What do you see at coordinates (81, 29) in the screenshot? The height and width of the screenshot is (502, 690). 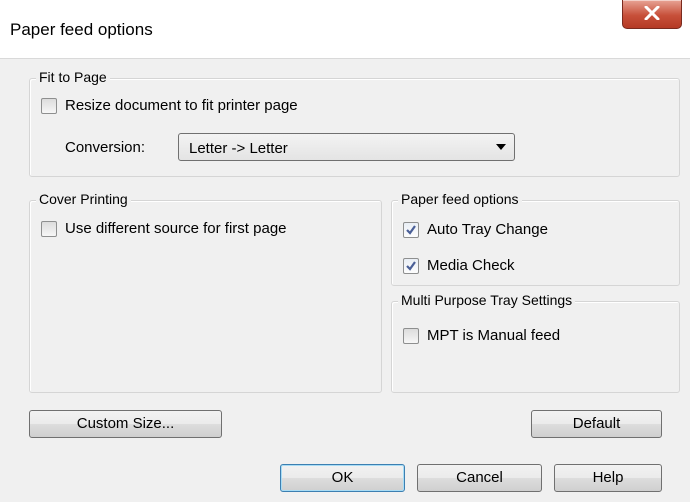 I see `window-title: Paper feed options` at bounding box center [81, 29].